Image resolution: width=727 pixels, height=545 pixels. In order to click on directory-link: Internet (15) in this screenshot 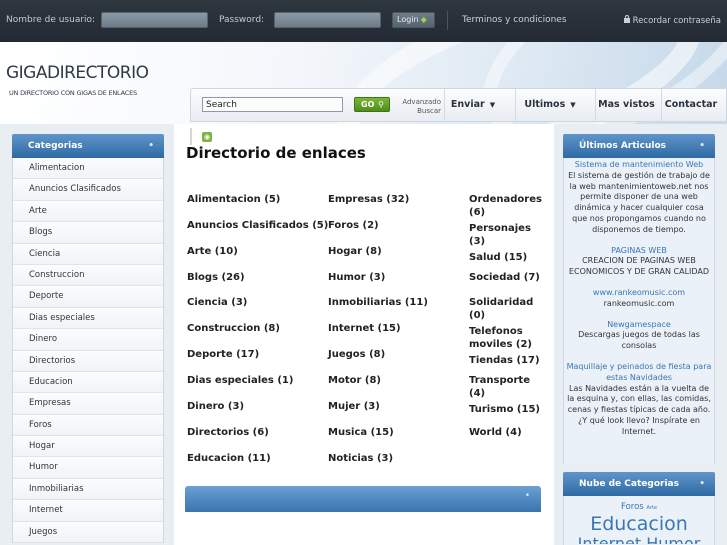, I will do `click(364, 329)`.